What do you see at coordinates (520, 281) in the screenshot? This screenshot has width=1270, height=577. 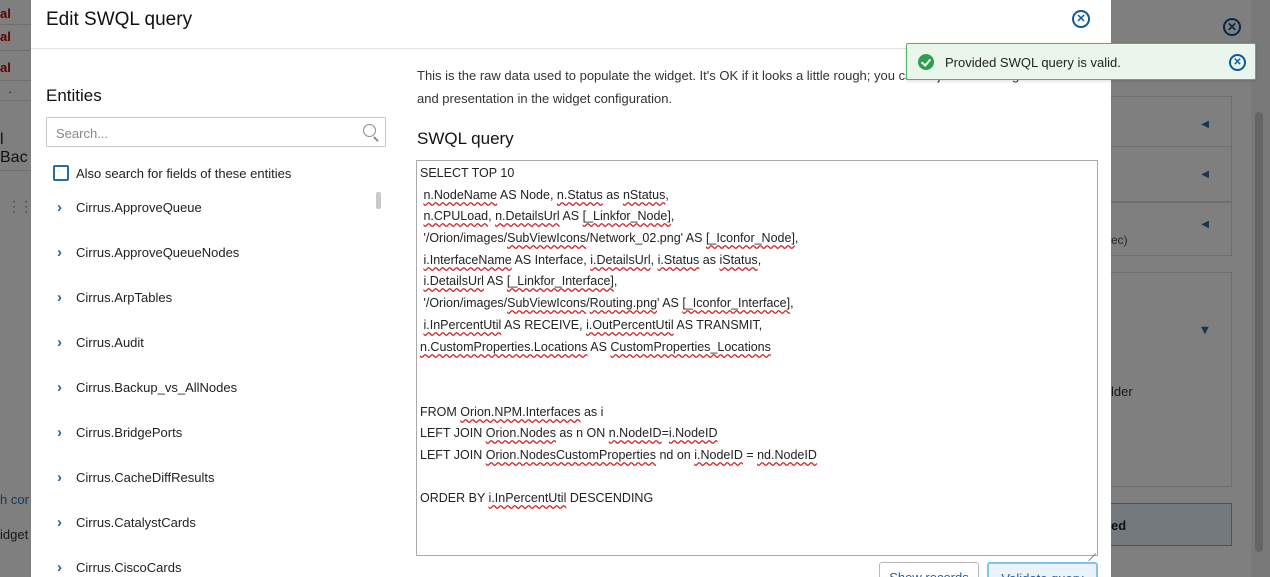 I see `query-line: i.DetailsUrl AS [_Linkfor_Interface],` at bounding box center [520, 281].